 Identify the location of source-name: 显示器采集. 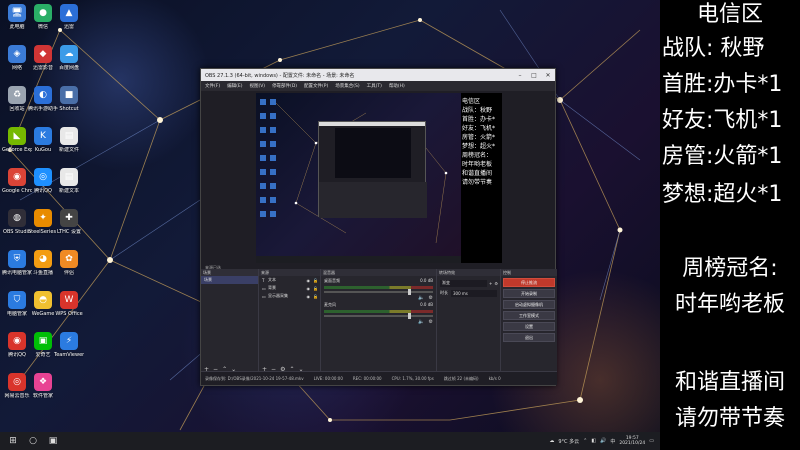
(278, 295).